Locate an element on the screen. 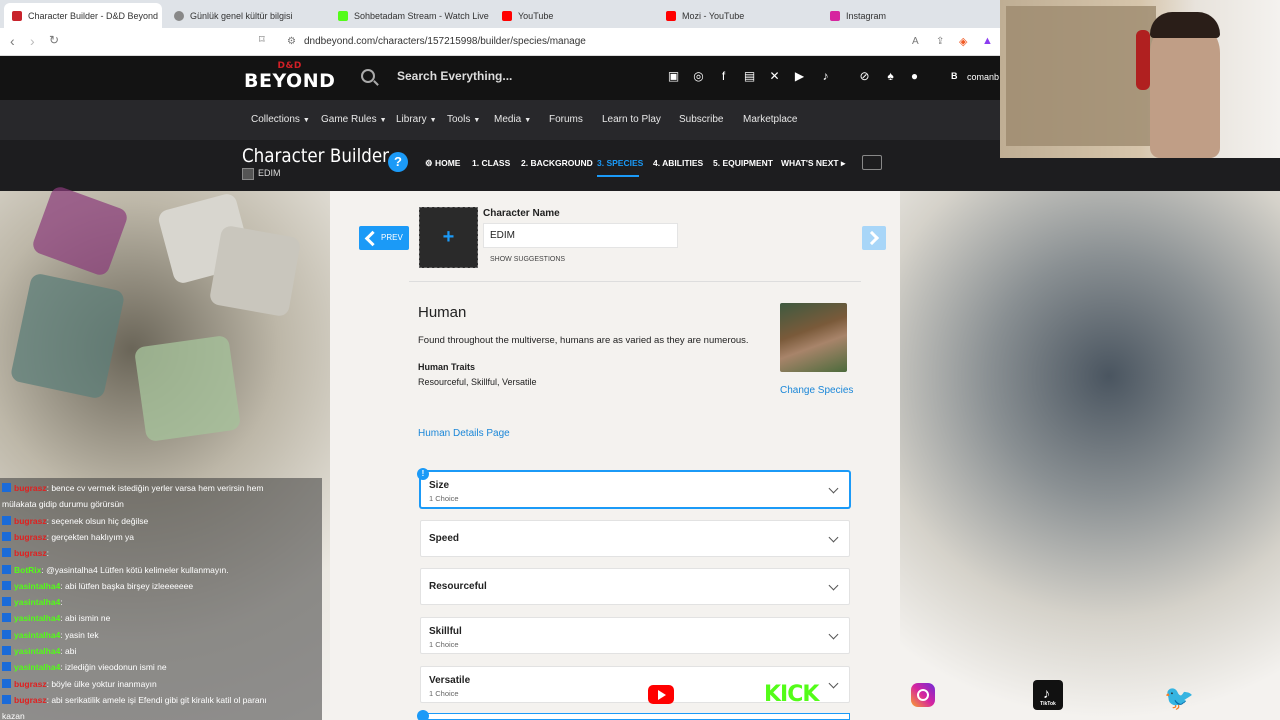 The image size is (1280, 720). nav-learn-to-play: Learn to Play is located at coordinates (631, 119).